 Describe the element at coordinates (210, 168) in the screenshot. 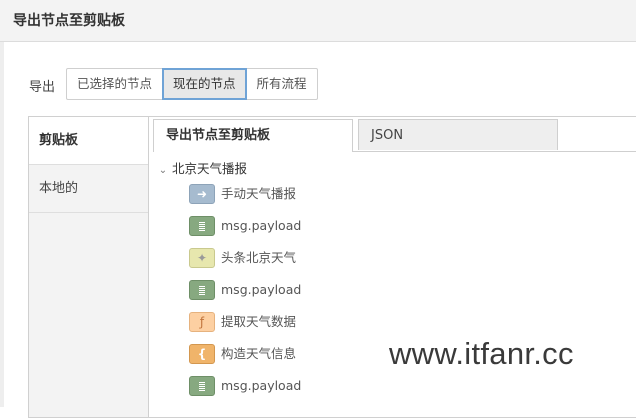

I see `flow-label: 北京天气播报` at that location.